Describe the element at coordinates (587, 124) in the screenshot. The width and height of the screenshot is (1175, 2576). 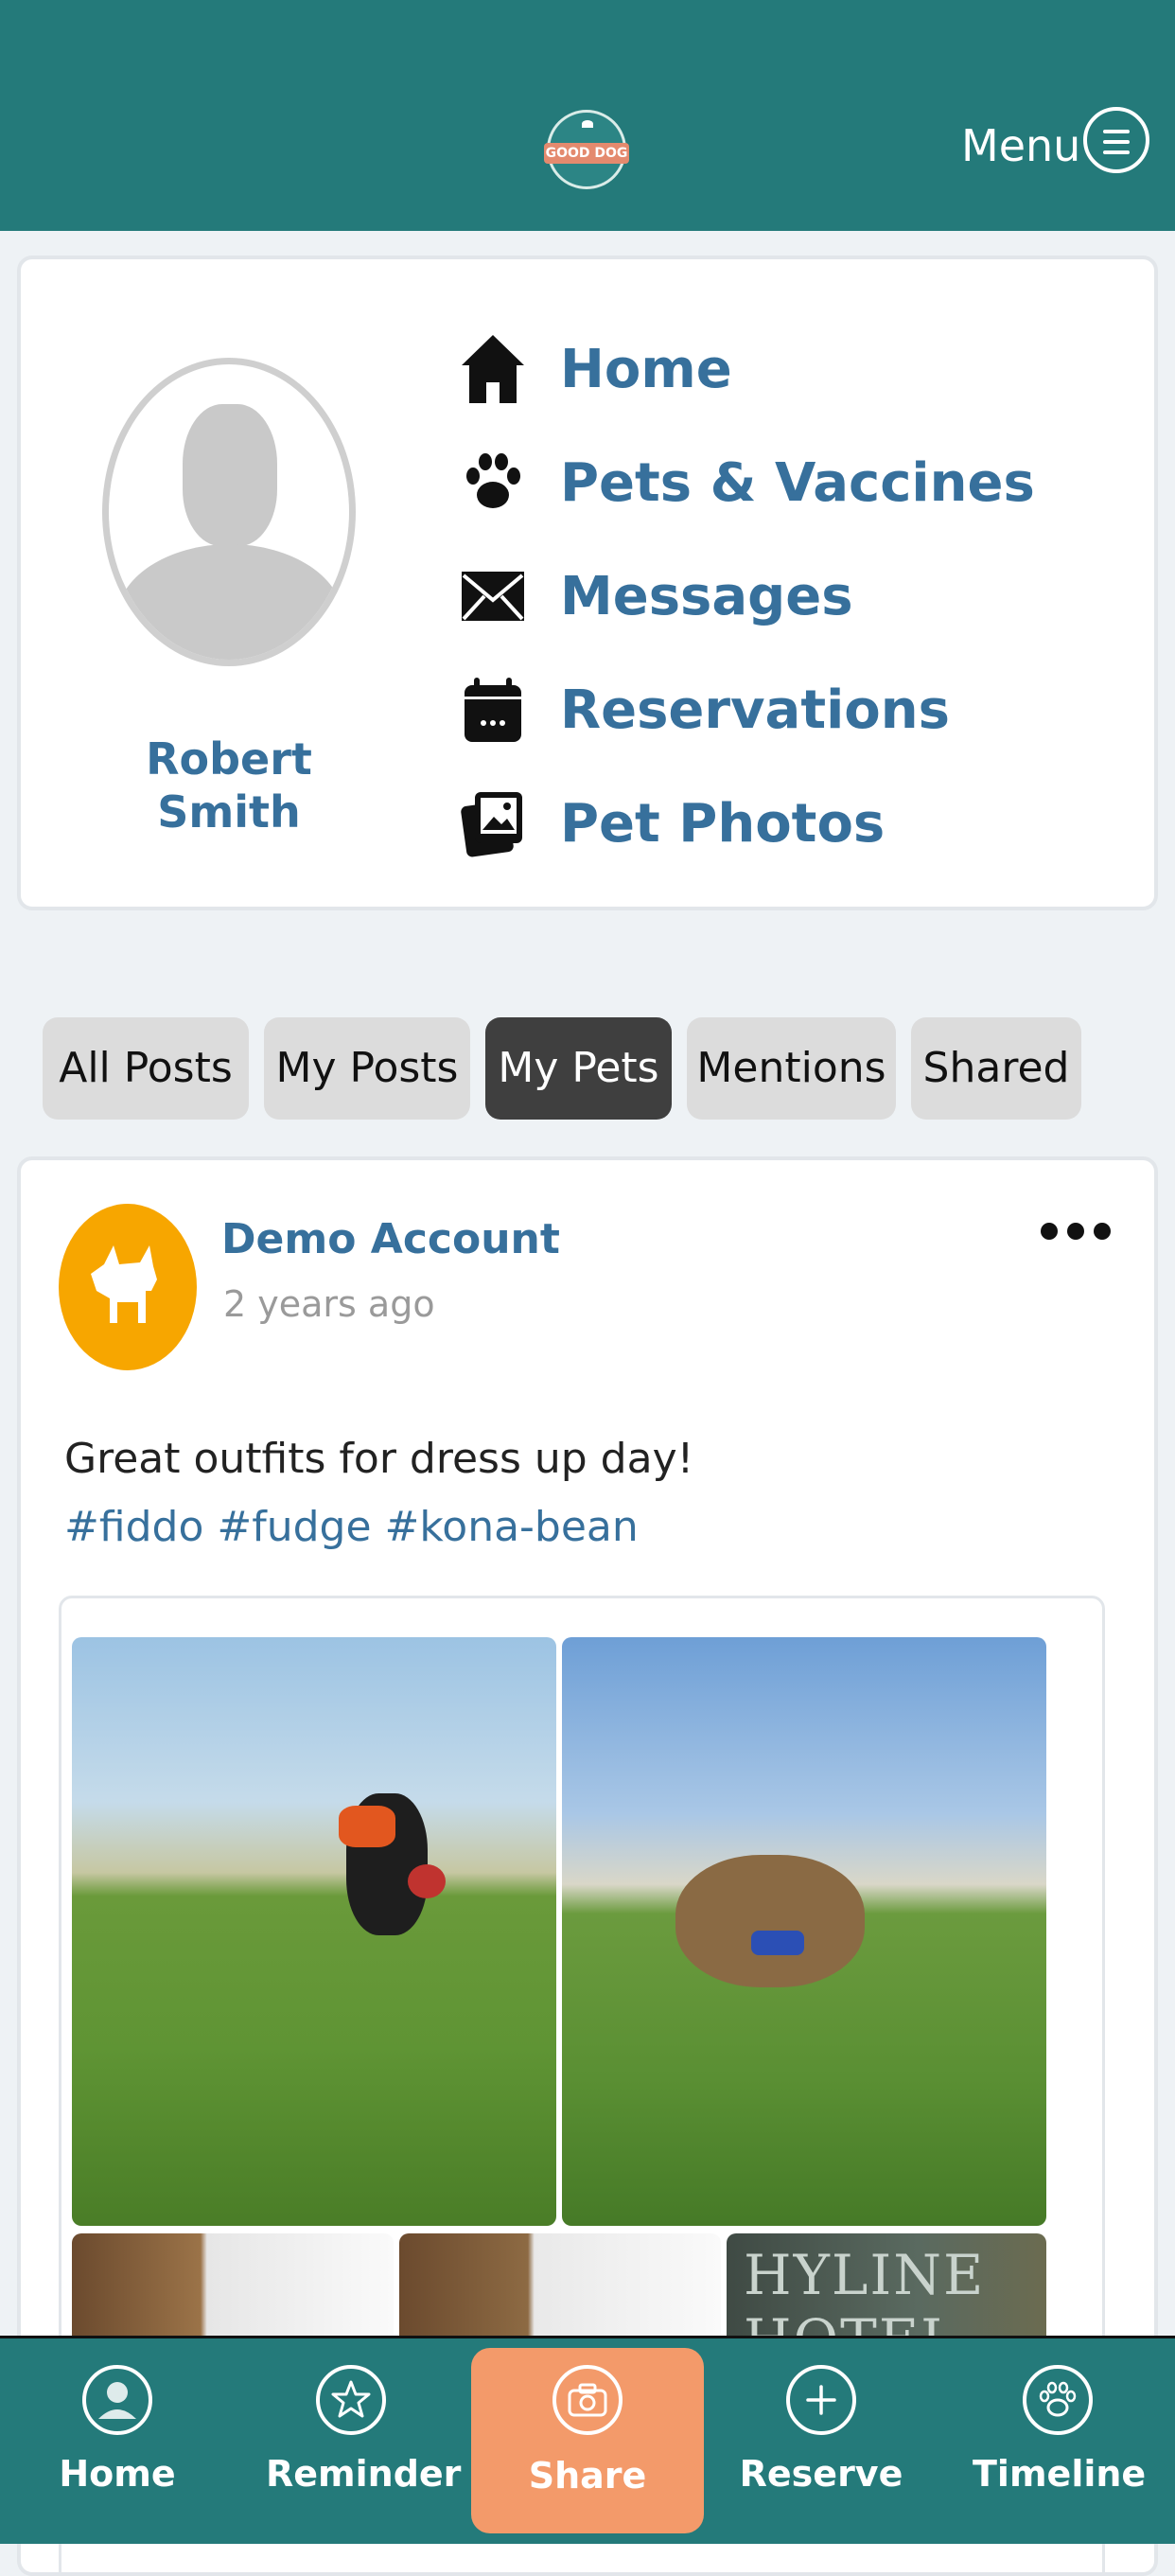
I see `logo-bird-icon` at that location.